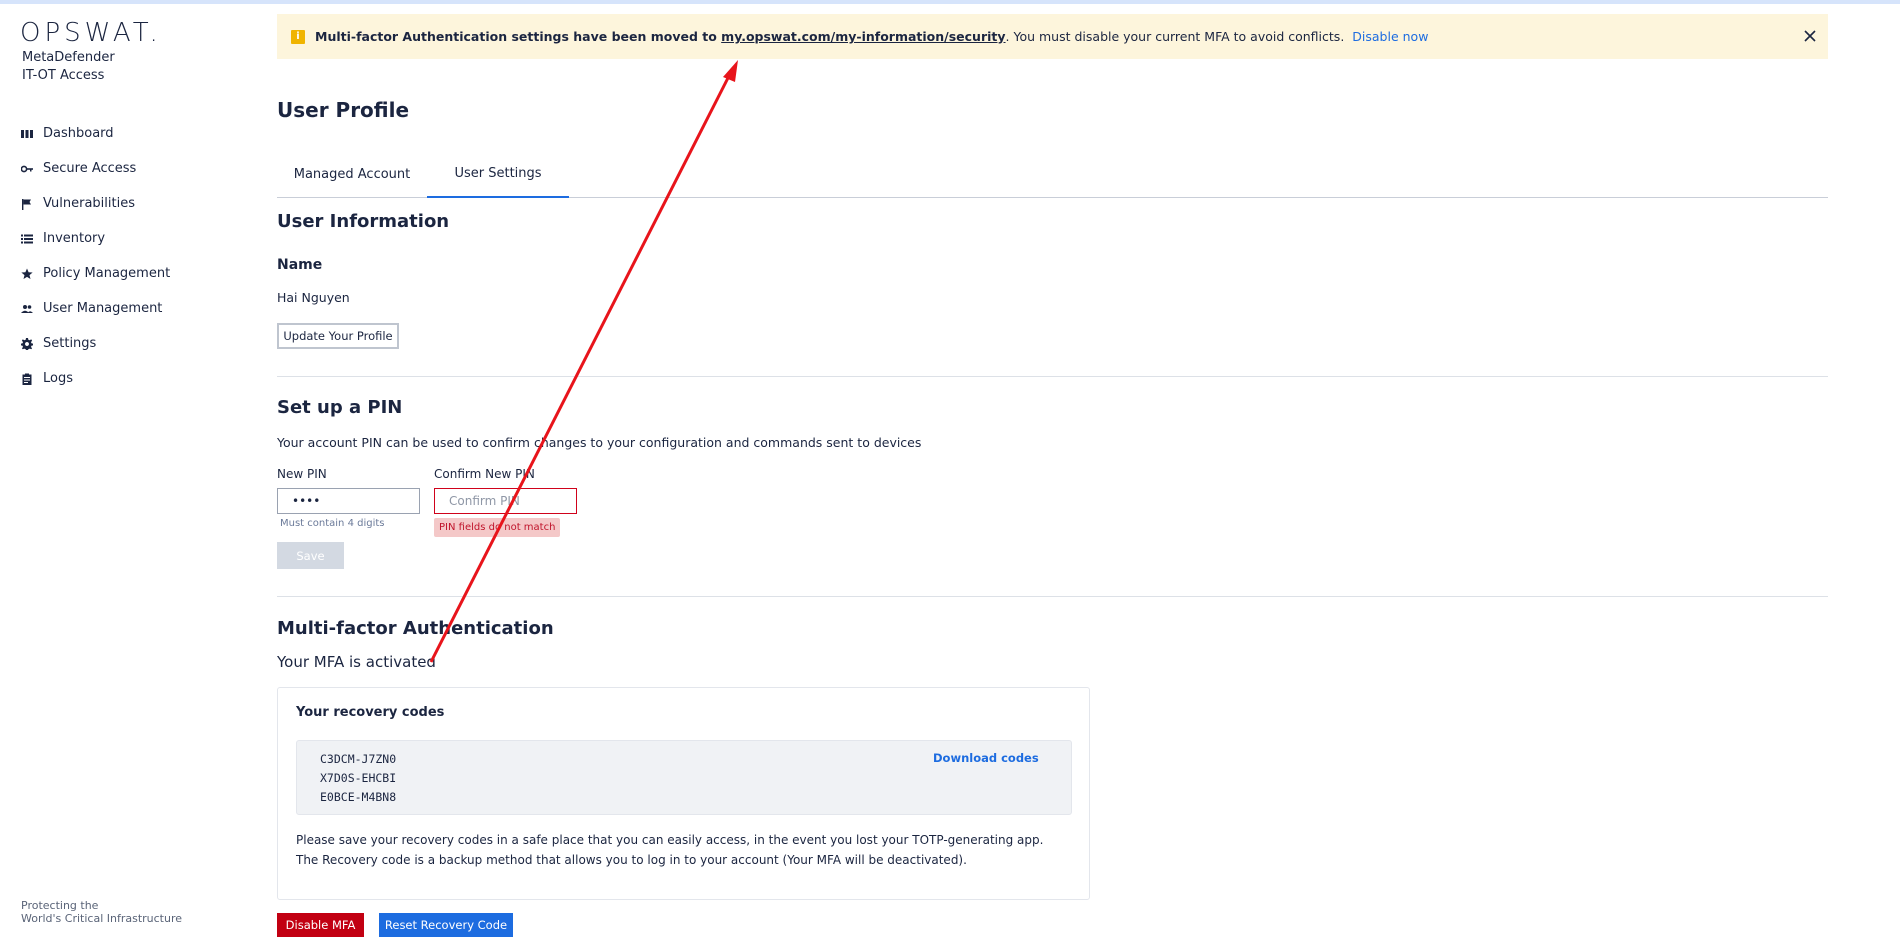 This screenshot has width=1900, height=937. I want to click on clipboard-icon, so click(32, 379).